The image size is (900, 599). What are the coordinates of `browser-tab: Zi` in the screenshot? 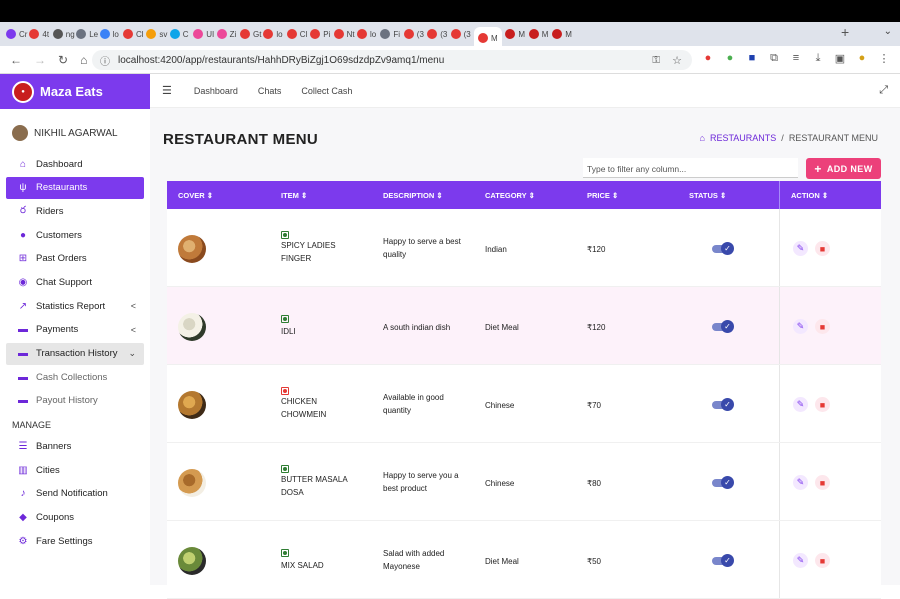 It's located at (227, 34).